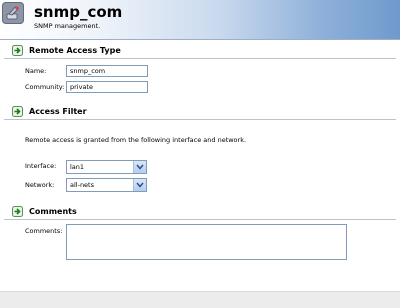  I want to click on community-field: private, so click(107, 87).